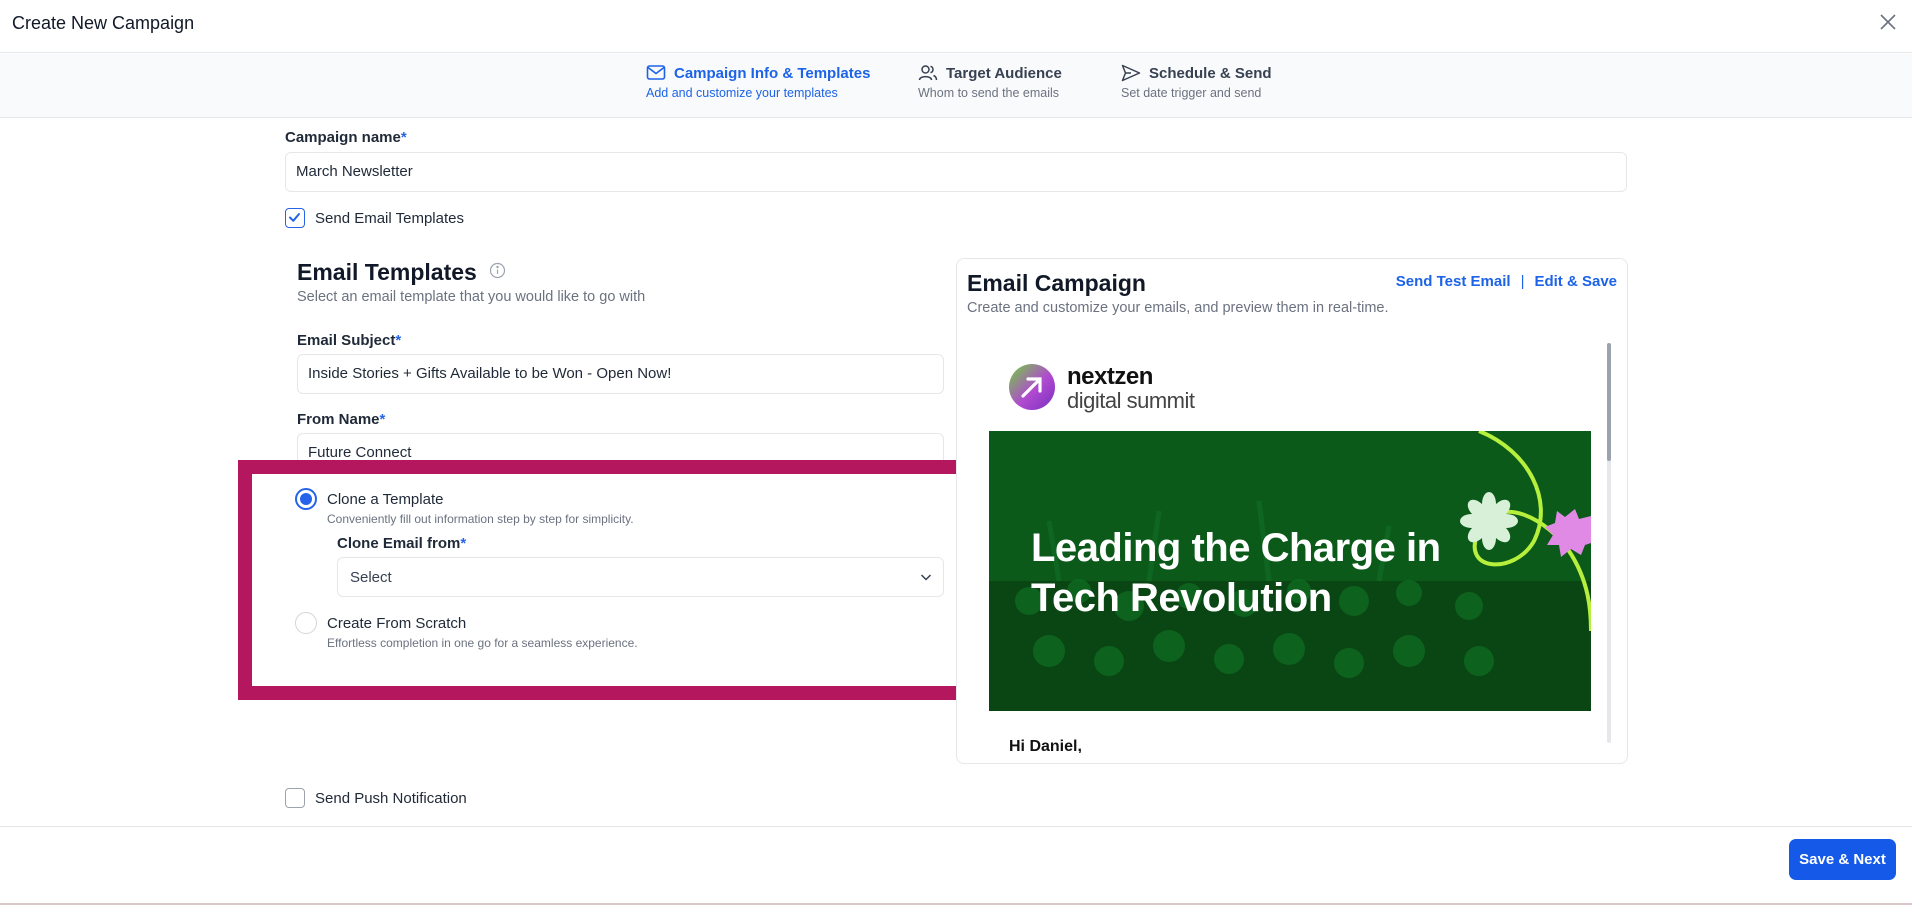 This screenshot has width=1912, height=905. I want to click on step-label: Target Audience, so click(1004, 73).